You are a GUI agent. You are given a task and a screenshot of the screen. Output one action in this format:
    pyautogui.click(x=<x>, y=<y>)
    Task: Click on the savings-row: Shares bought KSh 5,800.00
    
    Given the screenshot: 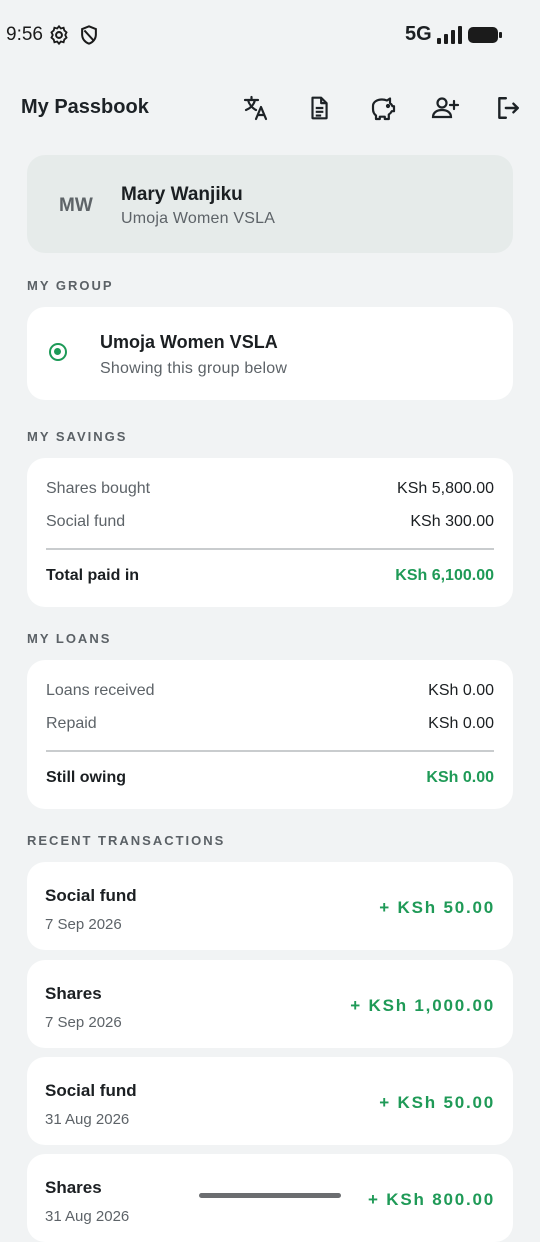 What is the action you would take?
    pyautogui.click(x=270, y=489)
    